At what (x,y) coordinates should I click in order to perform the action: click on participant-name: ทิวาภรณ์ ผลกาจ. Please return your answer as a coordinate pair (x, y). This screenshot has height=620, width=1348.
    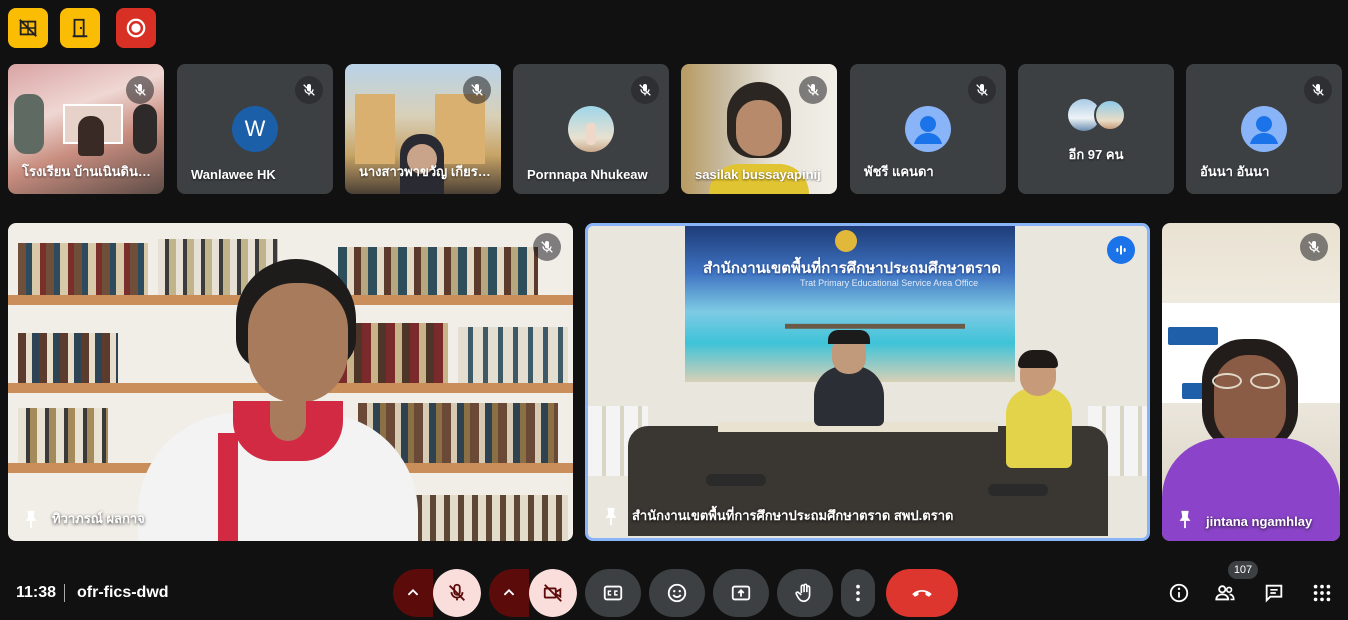
    Looking at the image, I should click on (98, 518).